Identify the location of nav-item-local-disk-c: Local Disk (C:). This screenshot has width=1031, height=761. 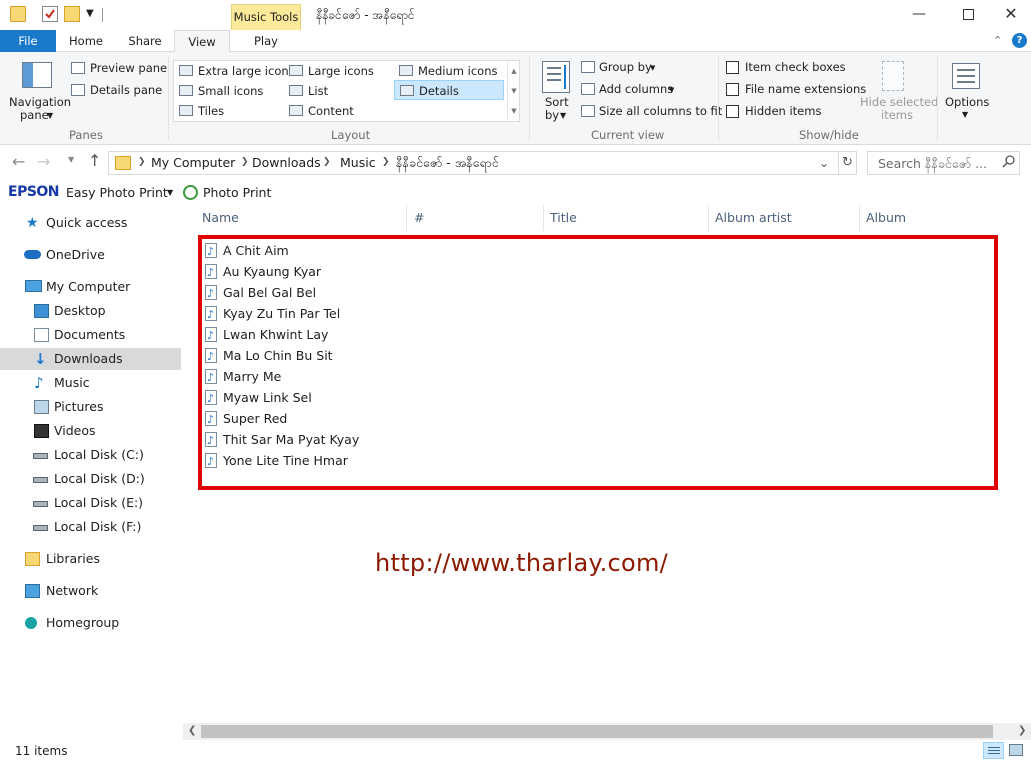
(90, 455).